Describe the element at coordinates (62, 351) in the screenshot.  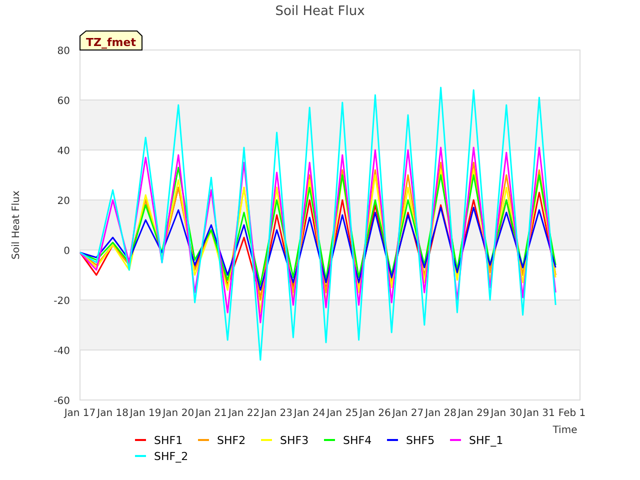
I see `tick-label: -40` at that location.